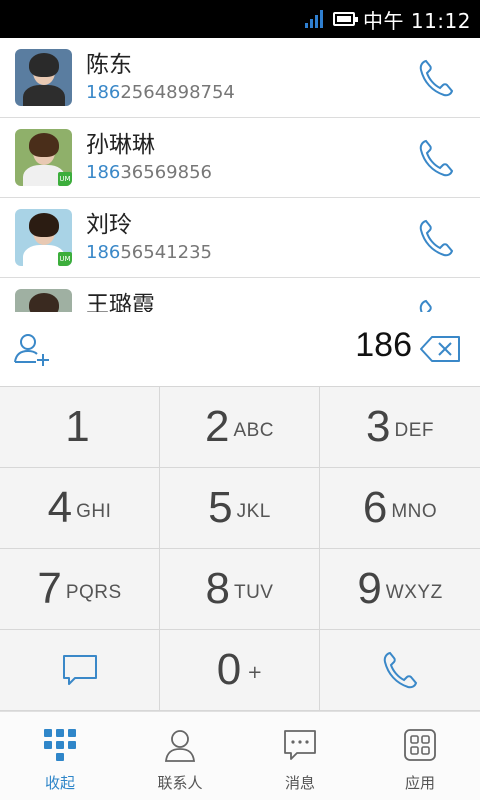 The image size is (480, 800). I want to click on nav-collapse: 收起, so click(60, 756).